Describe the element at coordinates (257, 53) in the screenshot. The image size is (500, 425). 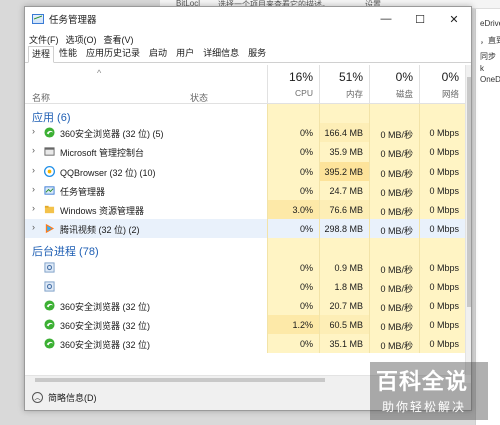
I see `tab-services: 服务` at that location.